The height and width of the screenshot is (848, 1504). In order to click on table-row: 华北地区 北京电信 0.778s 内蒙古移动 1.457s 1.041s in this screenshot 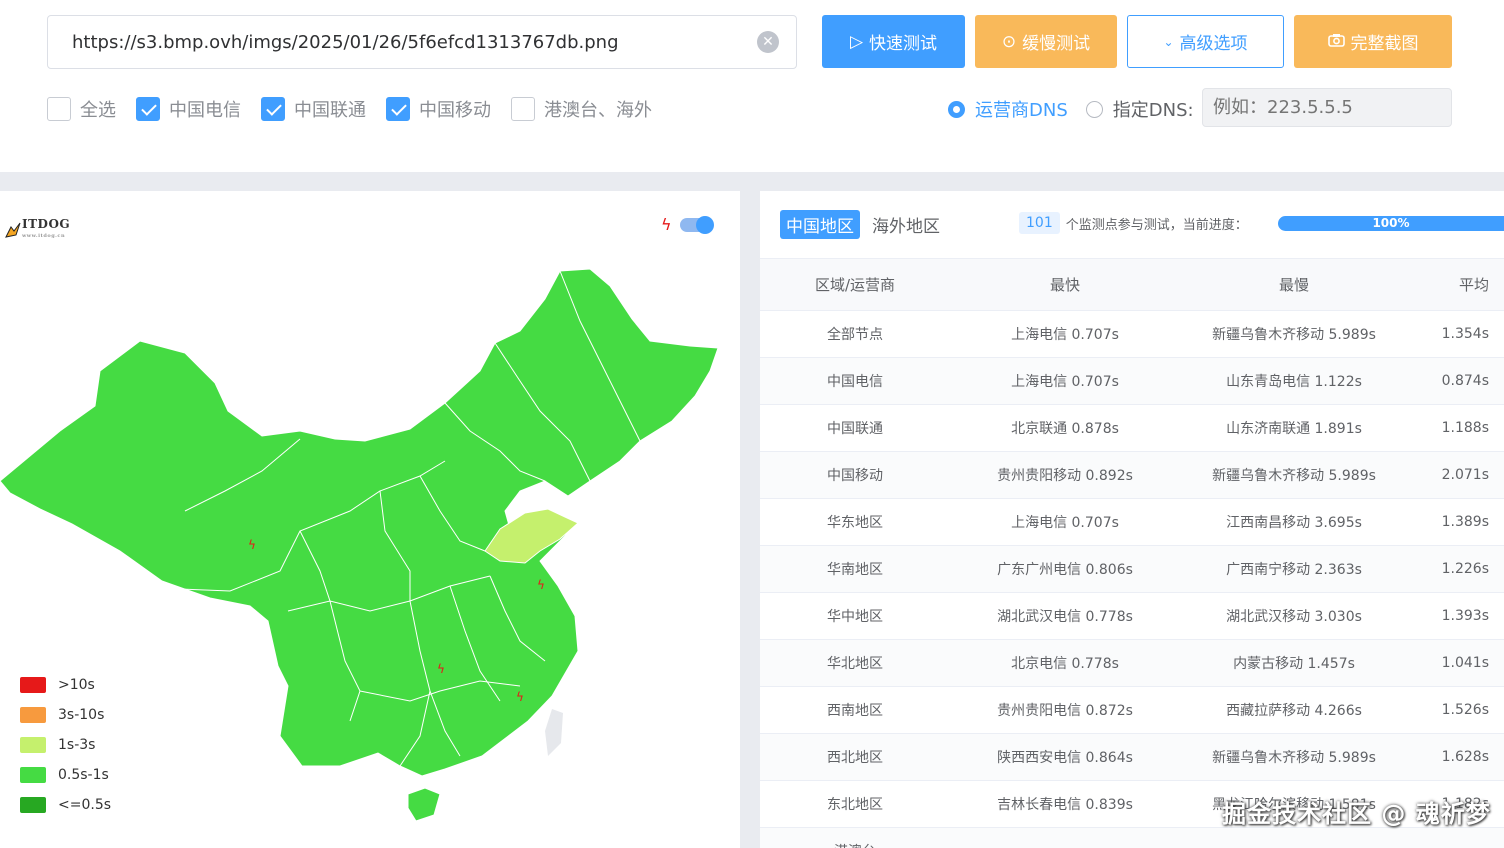, I will do `click(1132, 663)`.